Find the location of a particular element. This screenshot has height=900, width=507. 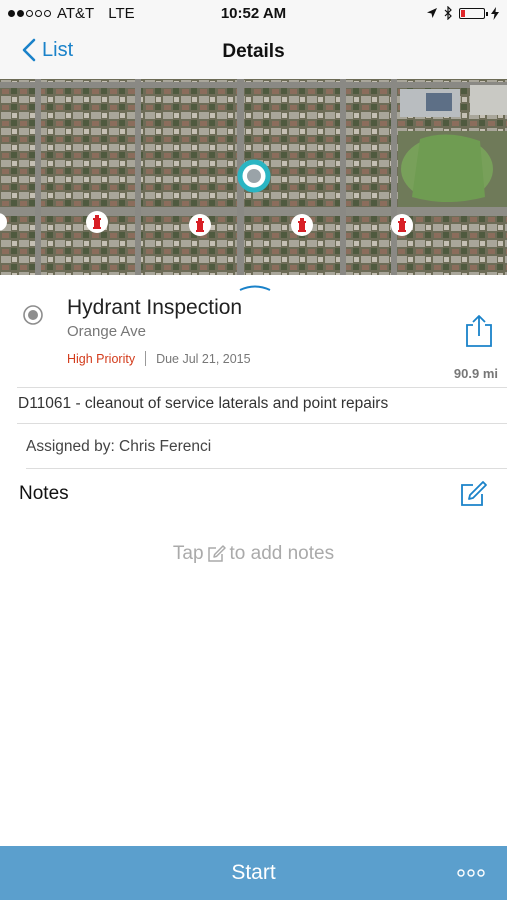

priority-label: High Priority is located at coordinates (101, 358).